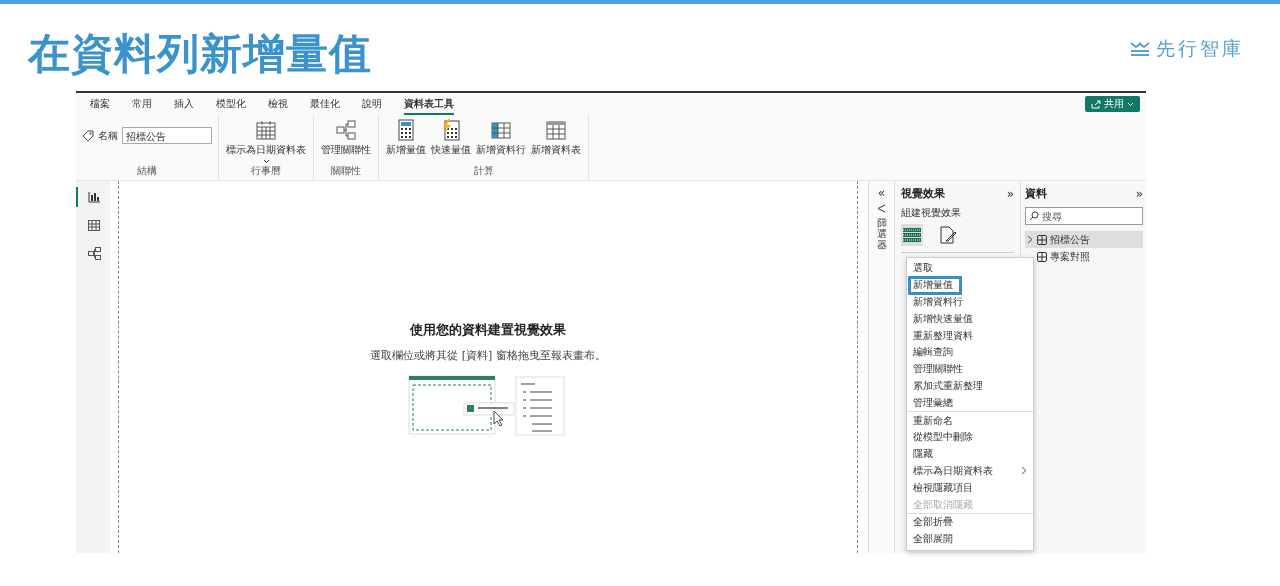 This screenshot has height=586, width=1280. I want to click on caret-icon, so click(1130, 104).